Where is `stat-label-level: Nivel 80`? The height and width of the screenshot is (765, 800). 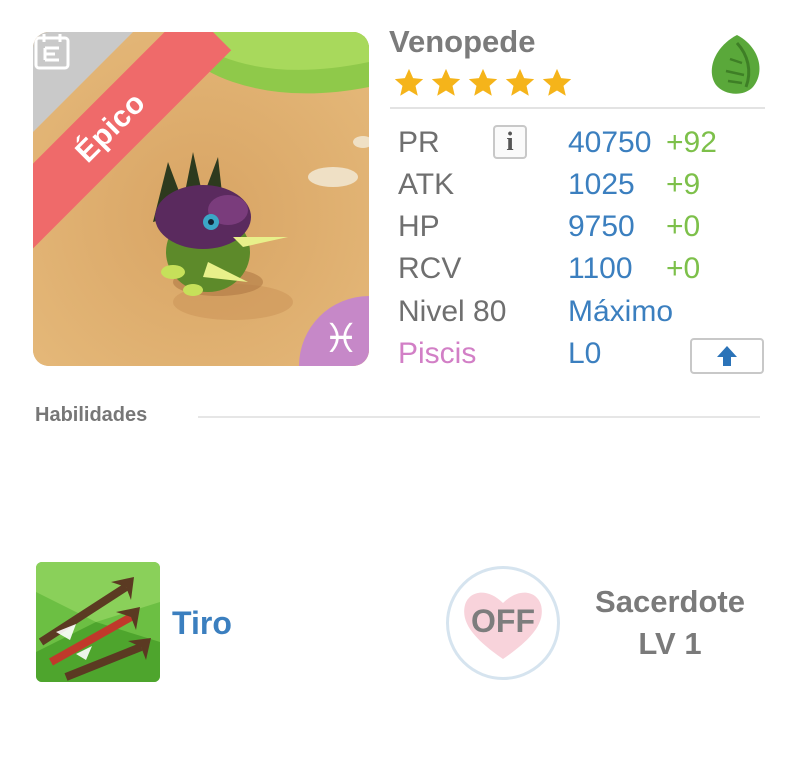
stat-label-level: Nivel 80 is located at coordinates (452, 311).